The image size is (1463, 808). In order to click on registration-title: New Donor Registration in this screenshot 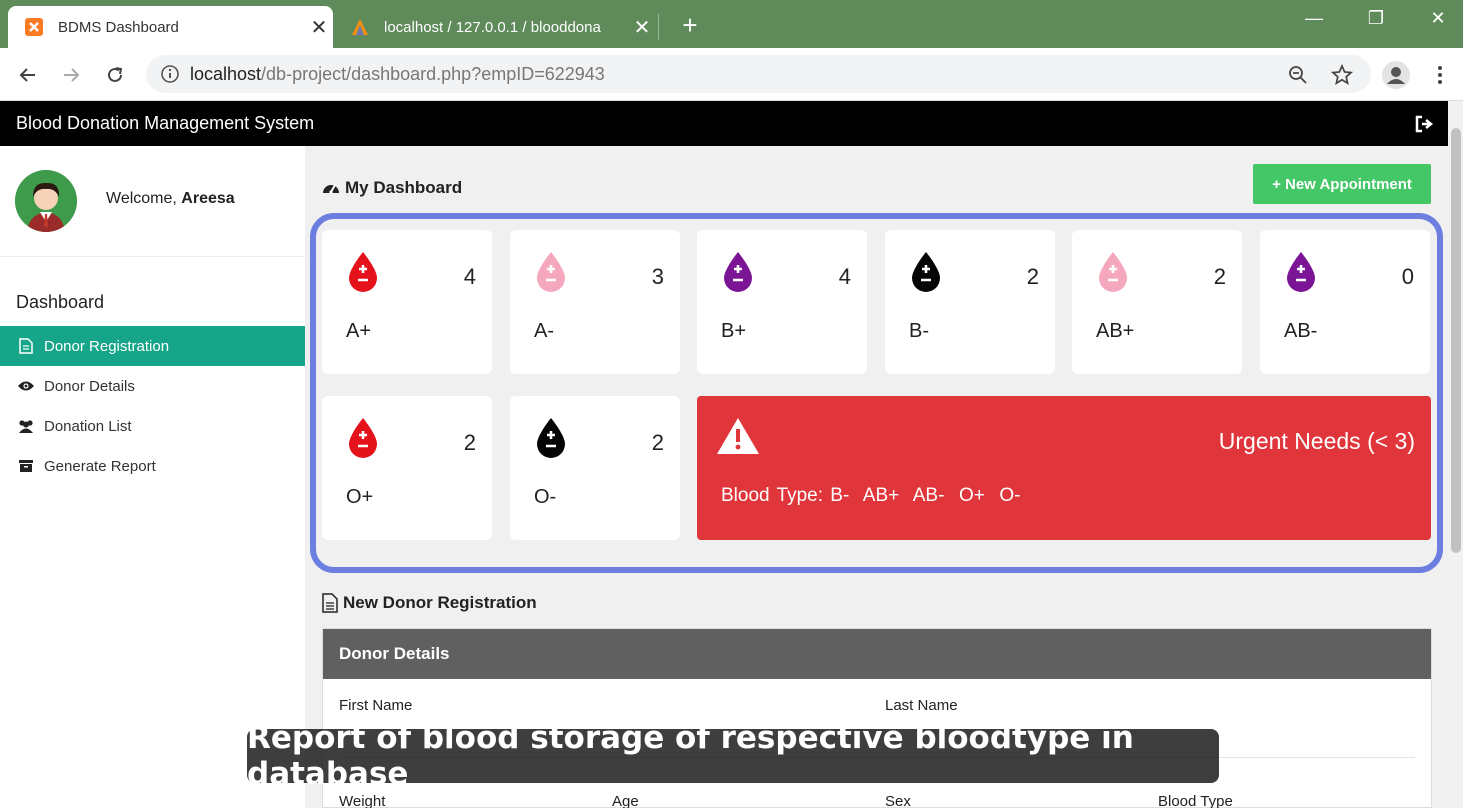, I will do `click(429, 603)`.